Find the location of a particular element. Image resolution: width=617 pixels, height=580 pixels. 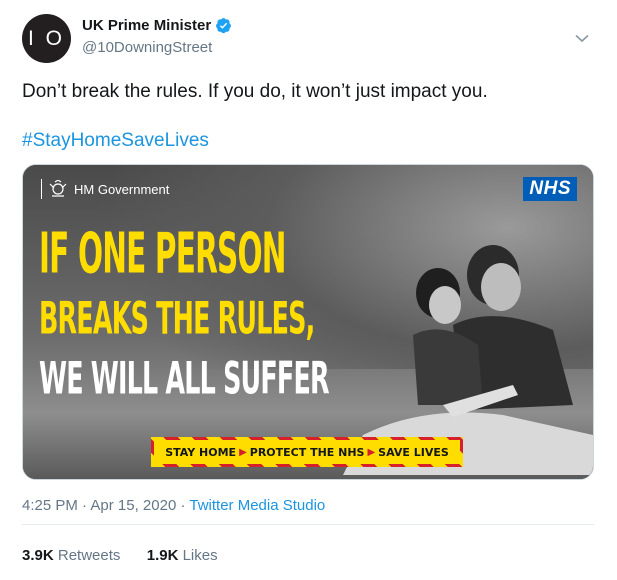

avatar: I O is located at coordinates (46, 38).